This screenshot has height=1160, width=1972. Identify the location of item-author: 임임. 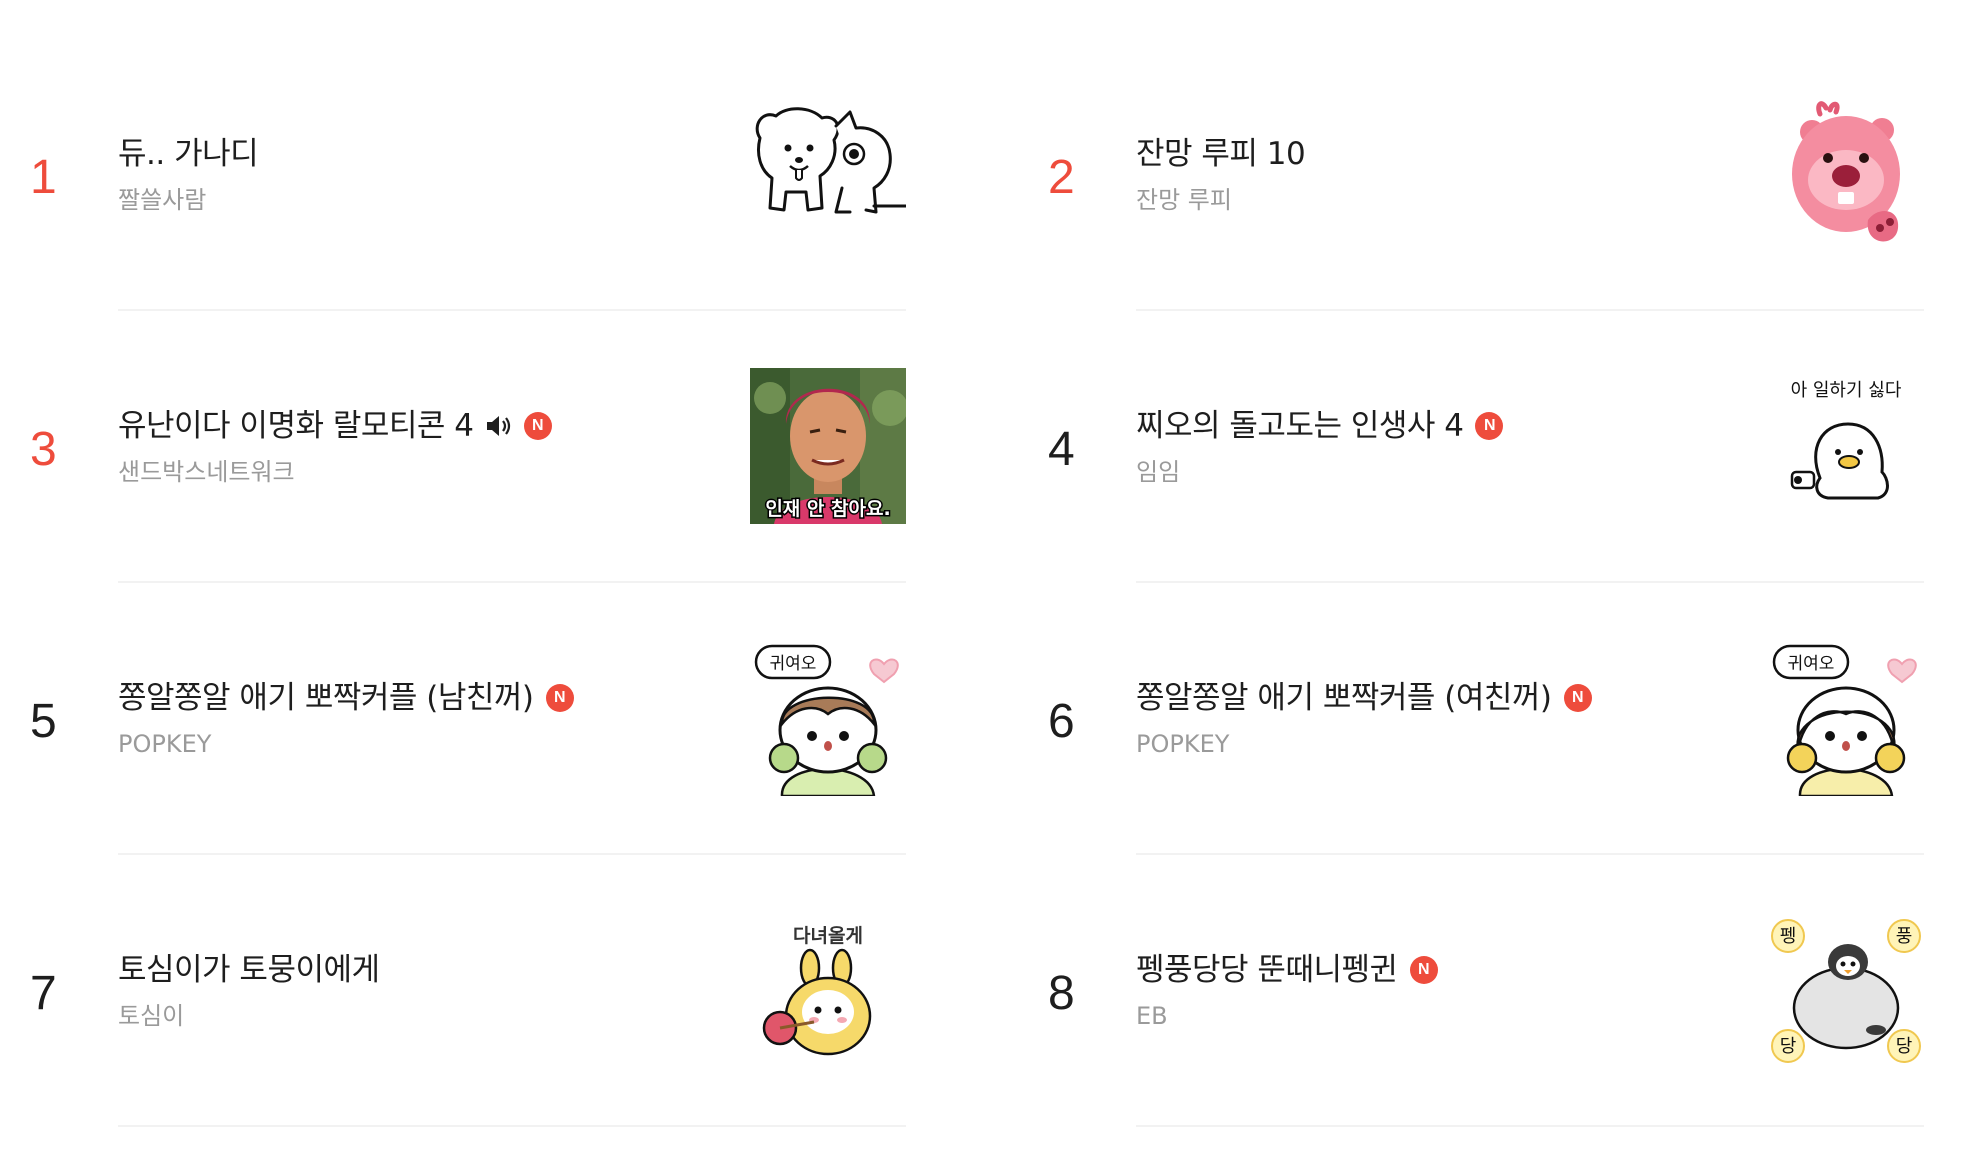
(1158, 472).